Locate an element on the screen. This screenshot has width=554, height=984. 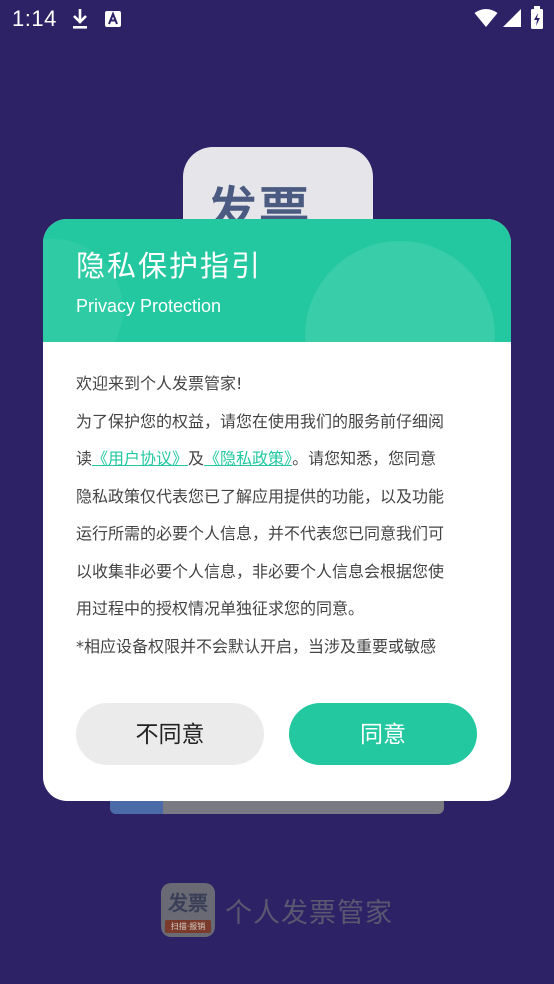
cellular-signal-icon is located at coordinates (512, 18).